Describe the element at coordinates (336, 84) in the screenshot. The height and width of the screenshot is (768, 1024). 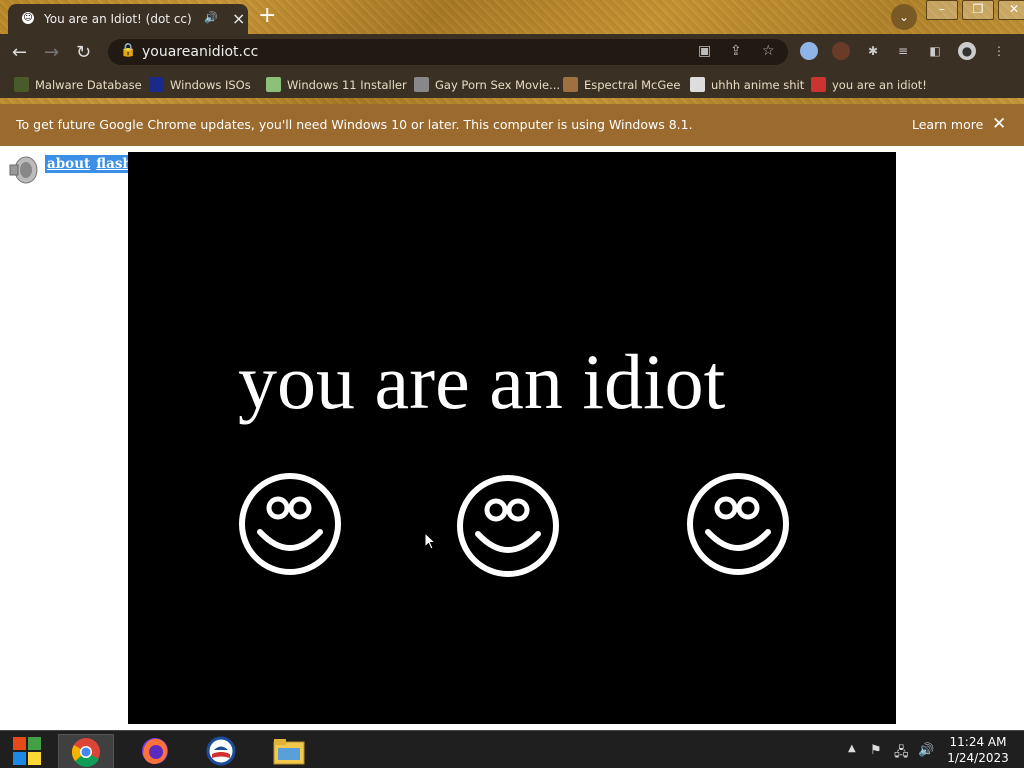
I see `bookmark-item: Windows 11 Installer` at that location.